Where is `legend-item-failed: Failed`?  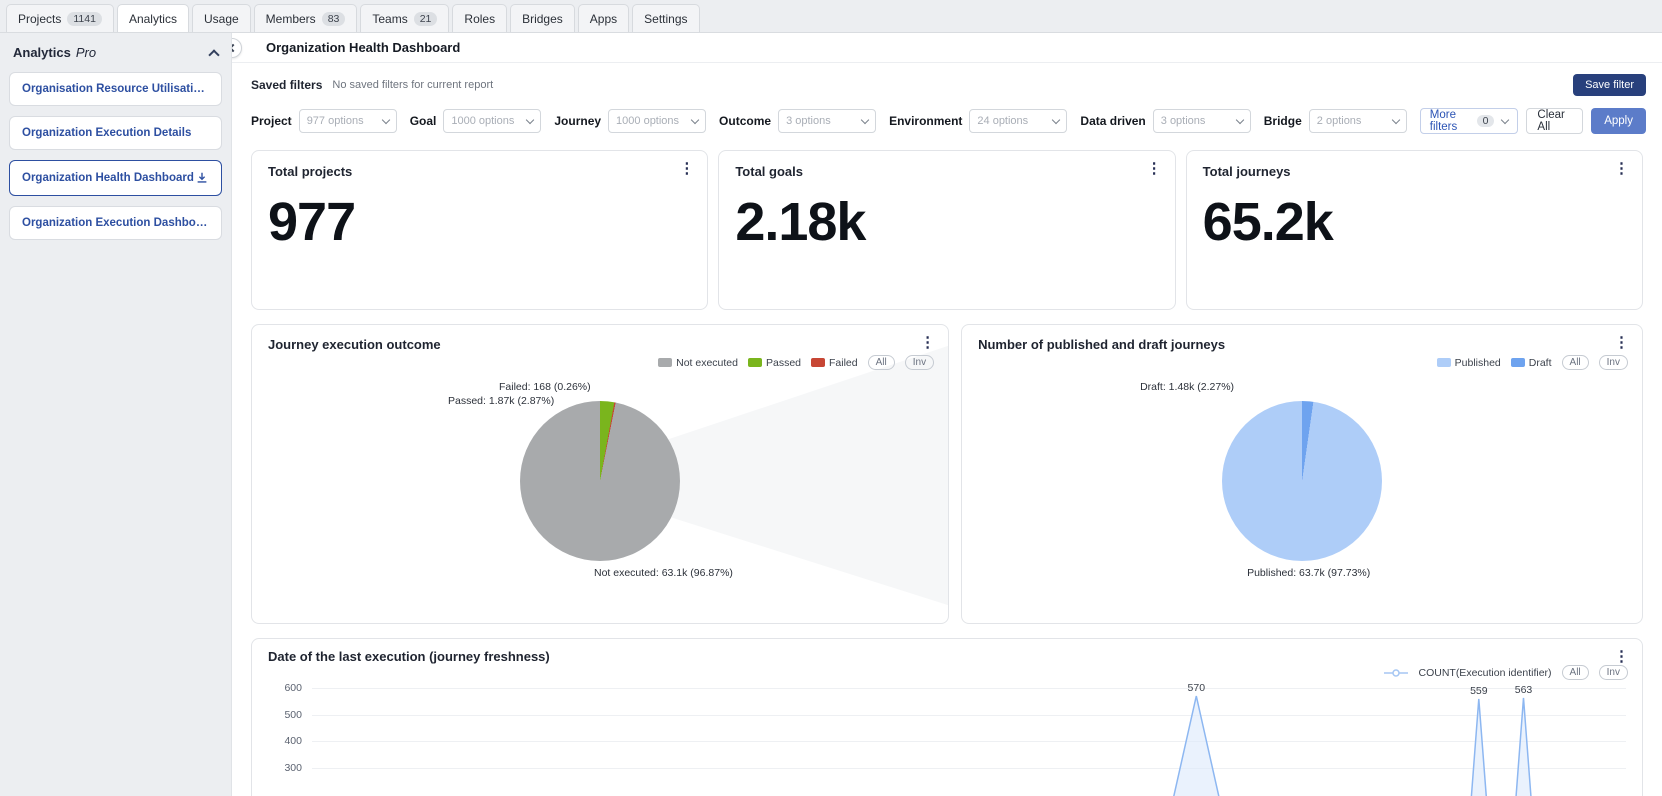 legend-item-failed: Failed is located at coordinates (834, 363).